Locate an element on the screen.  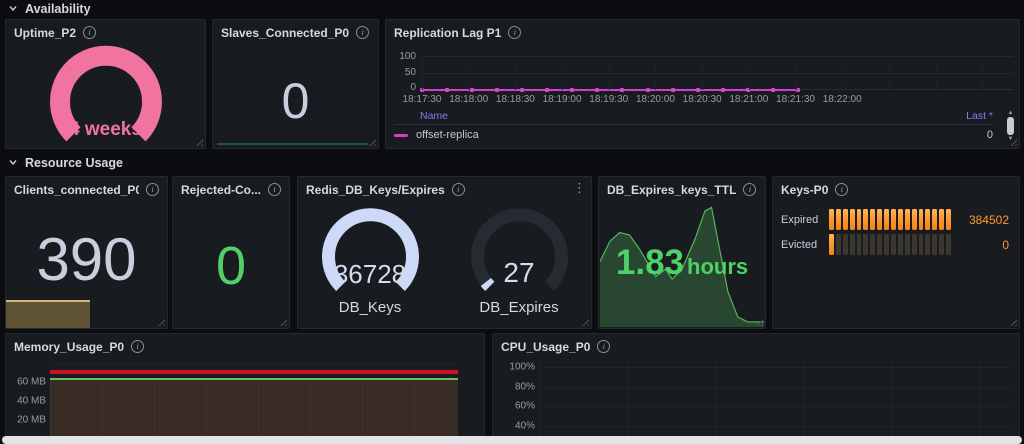
x-tick: 18:21:30 is located at coordinates (795, 99).